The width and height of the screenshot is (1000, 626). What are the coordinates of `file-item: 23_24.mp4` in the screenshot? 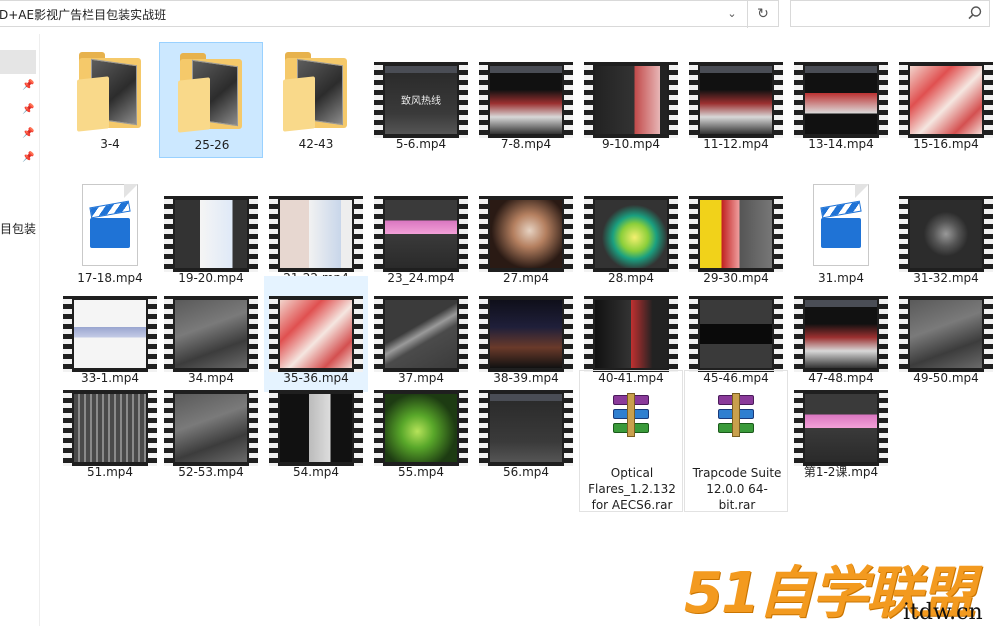 It's located at (421, 234).